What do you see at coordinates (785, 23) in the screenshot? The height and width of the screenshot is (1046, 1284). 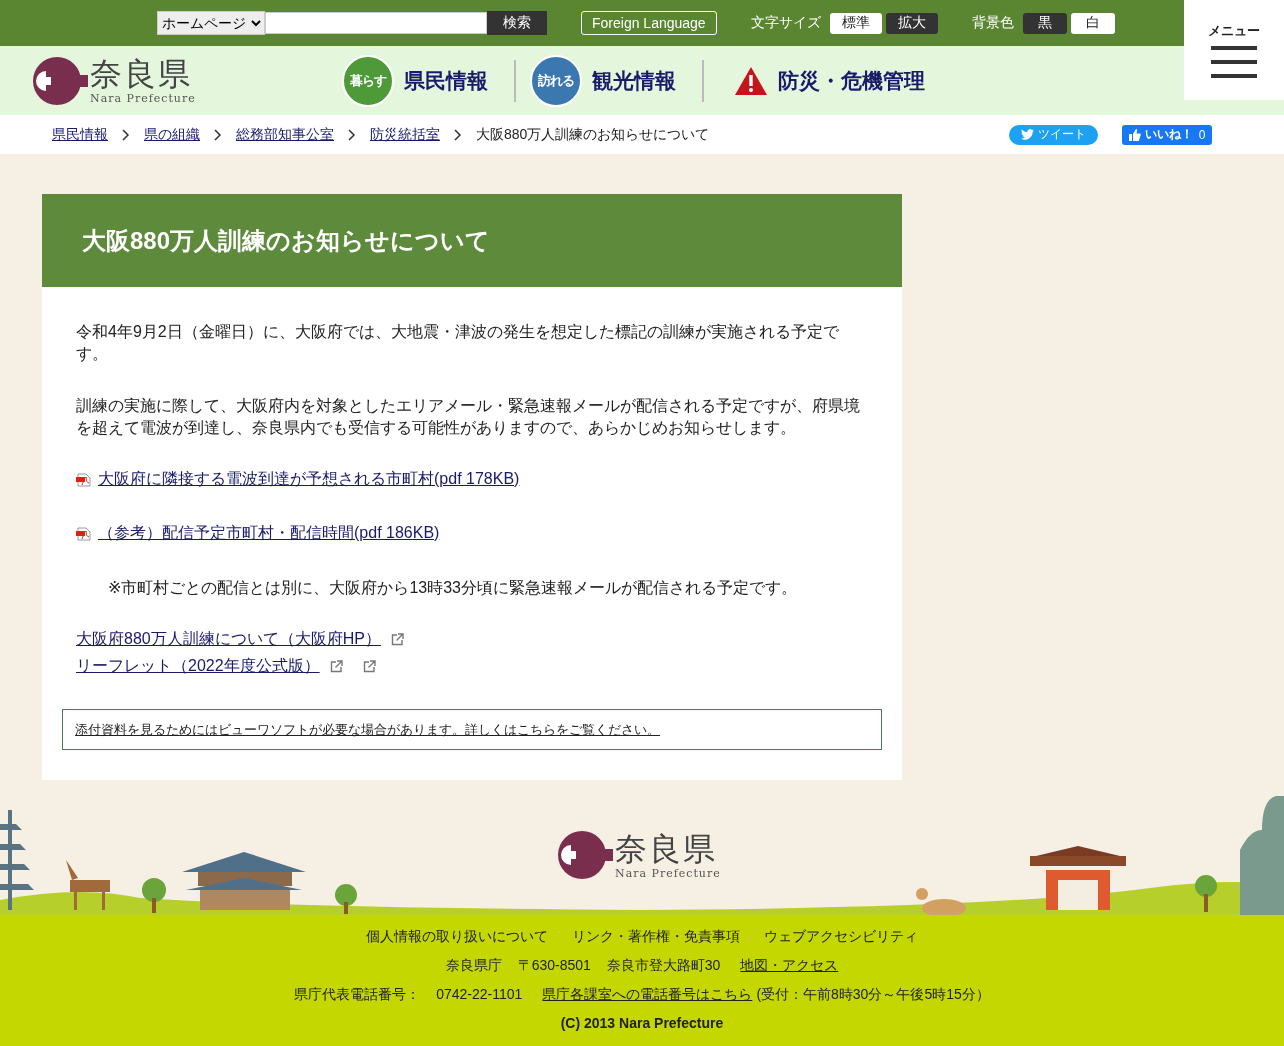 I see `font-size-label: 文字サイズ` at bounding box center [785, 23].